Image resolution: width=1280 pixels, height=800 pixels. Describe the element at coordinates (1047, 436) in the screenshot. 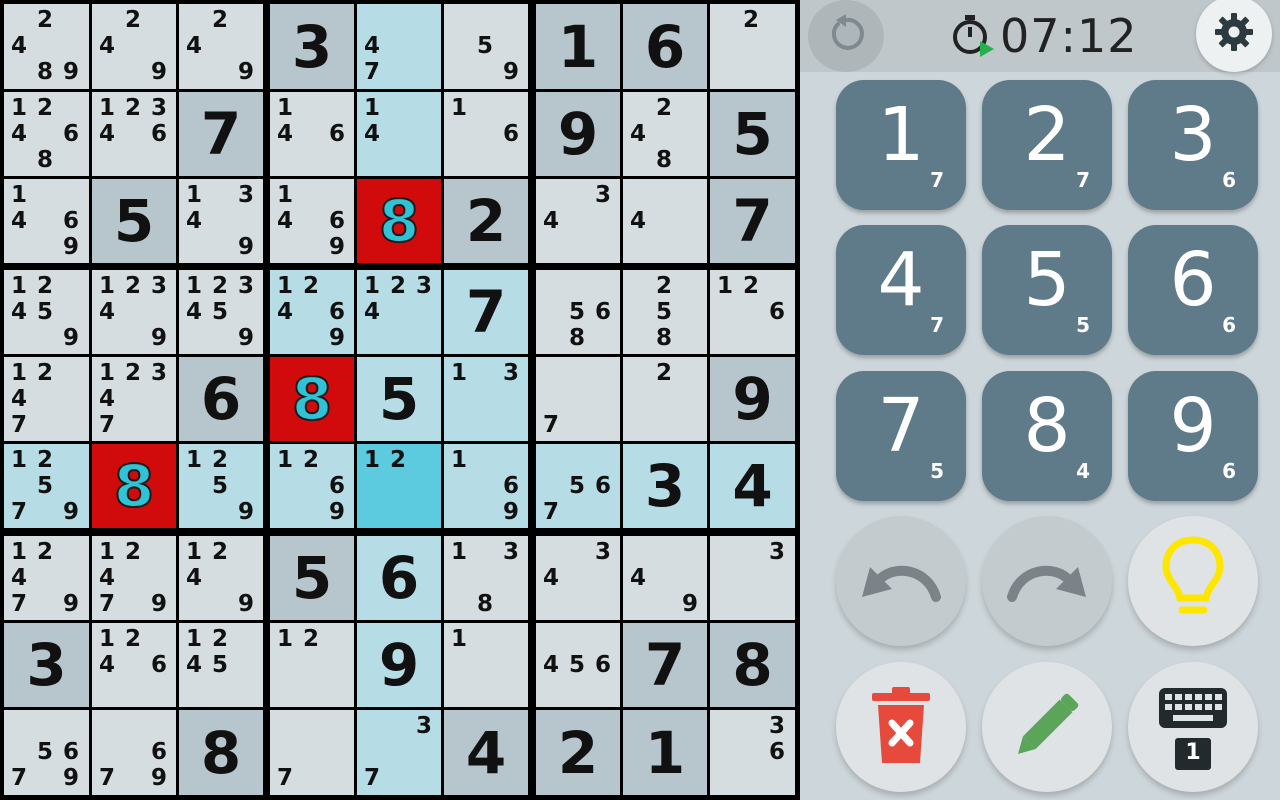

I see `number-key-8: 84` at that location.